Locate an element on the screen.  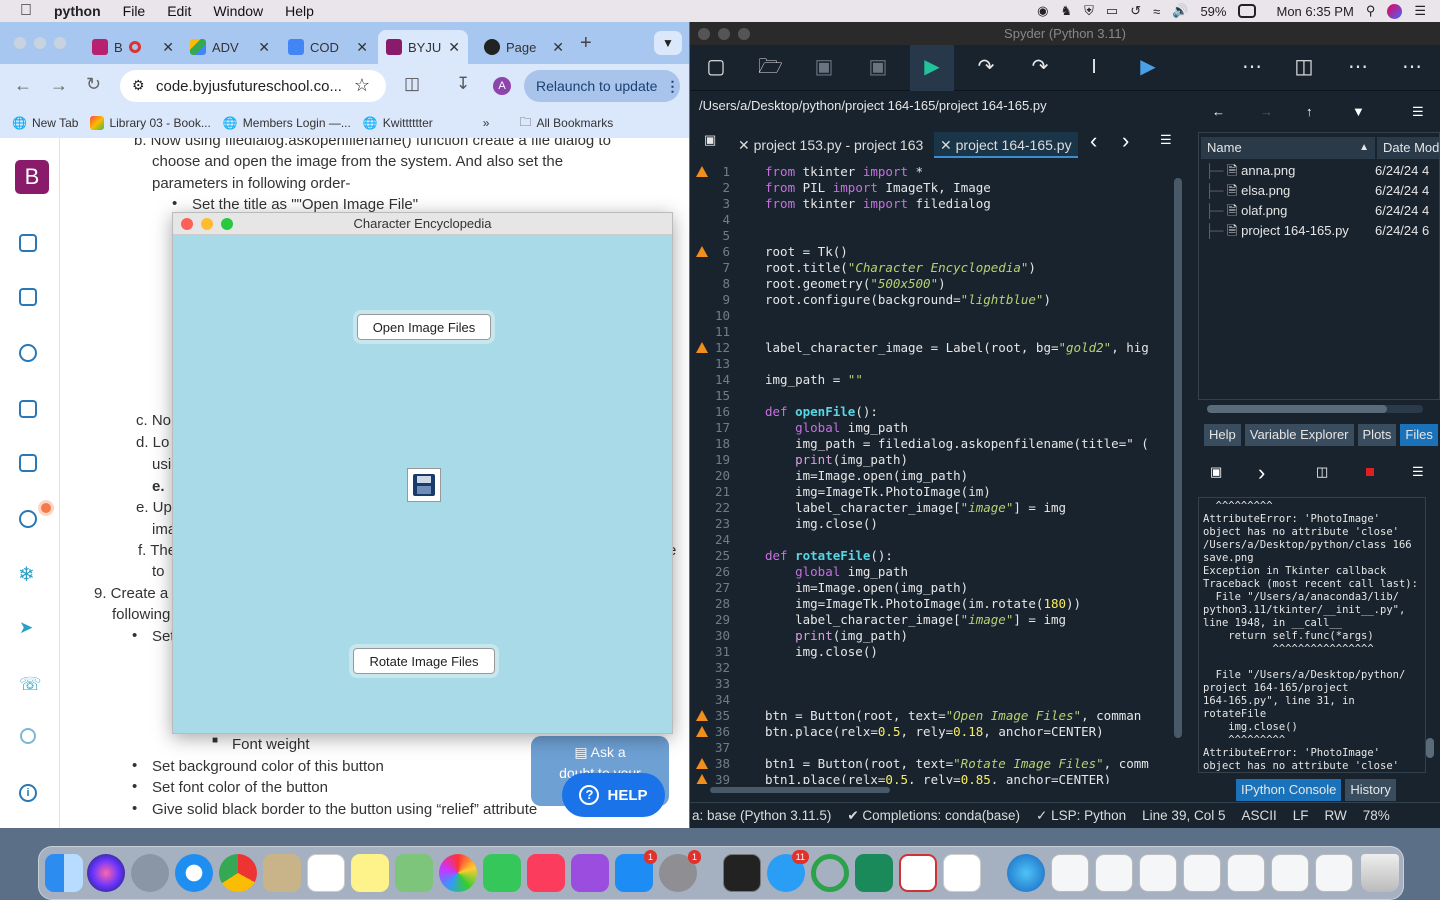
code-line: 31 img.close() is located at coordinates (931, 652).